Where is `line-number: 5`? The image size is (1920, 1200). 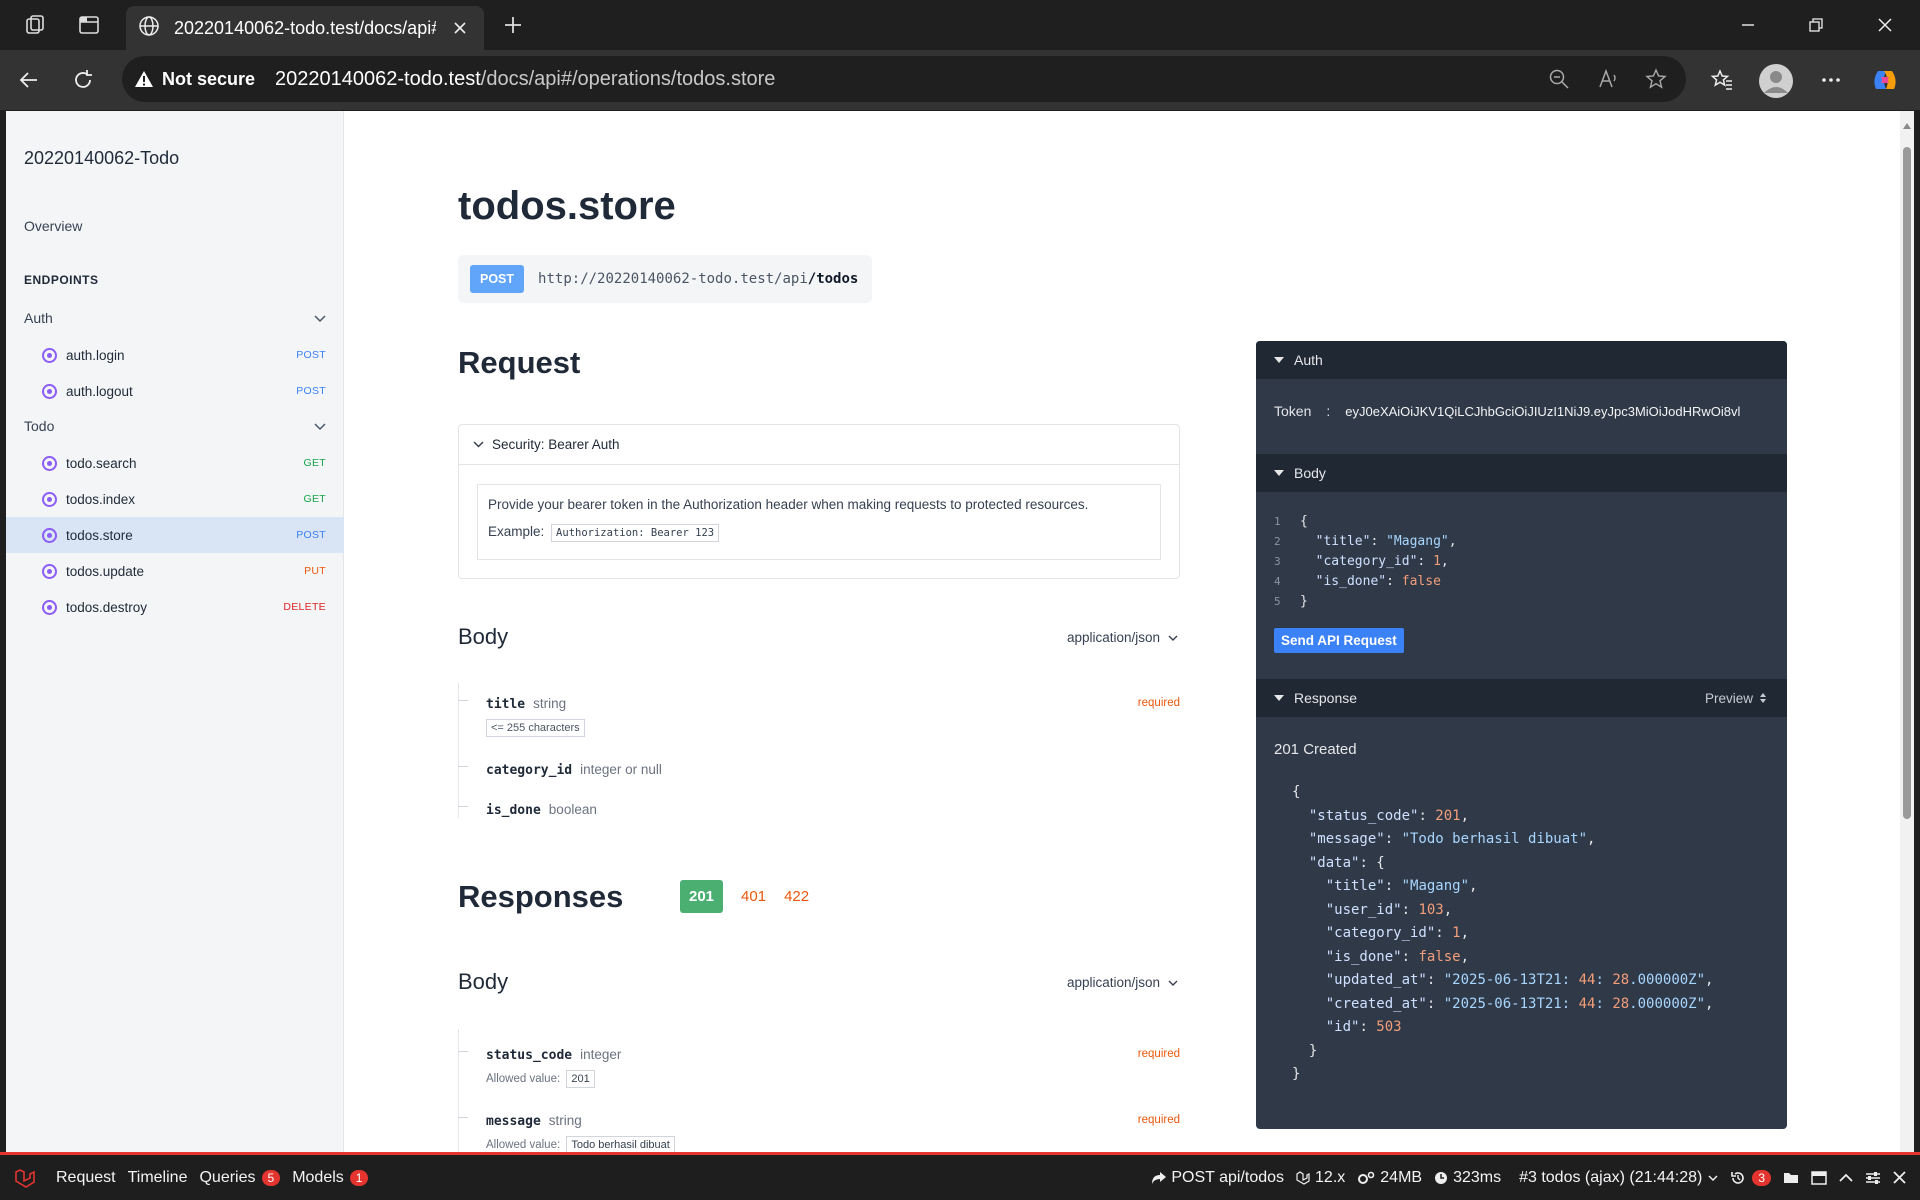 line-number: 5 is located at coordinates (1277, 601).